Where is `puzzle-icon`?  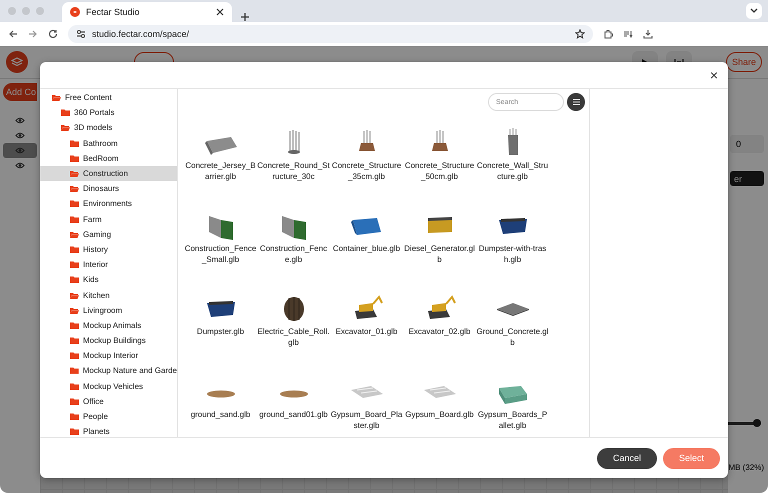 puzzle-icon is located at coordinates (608, 34).